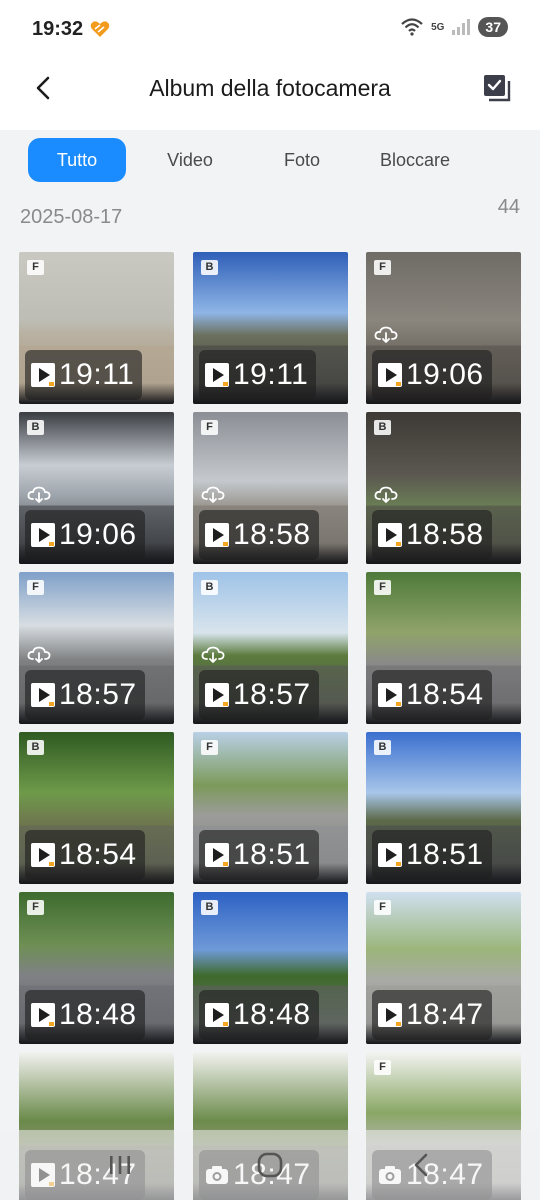  I want to click on home-icon, so click(270, 1165).